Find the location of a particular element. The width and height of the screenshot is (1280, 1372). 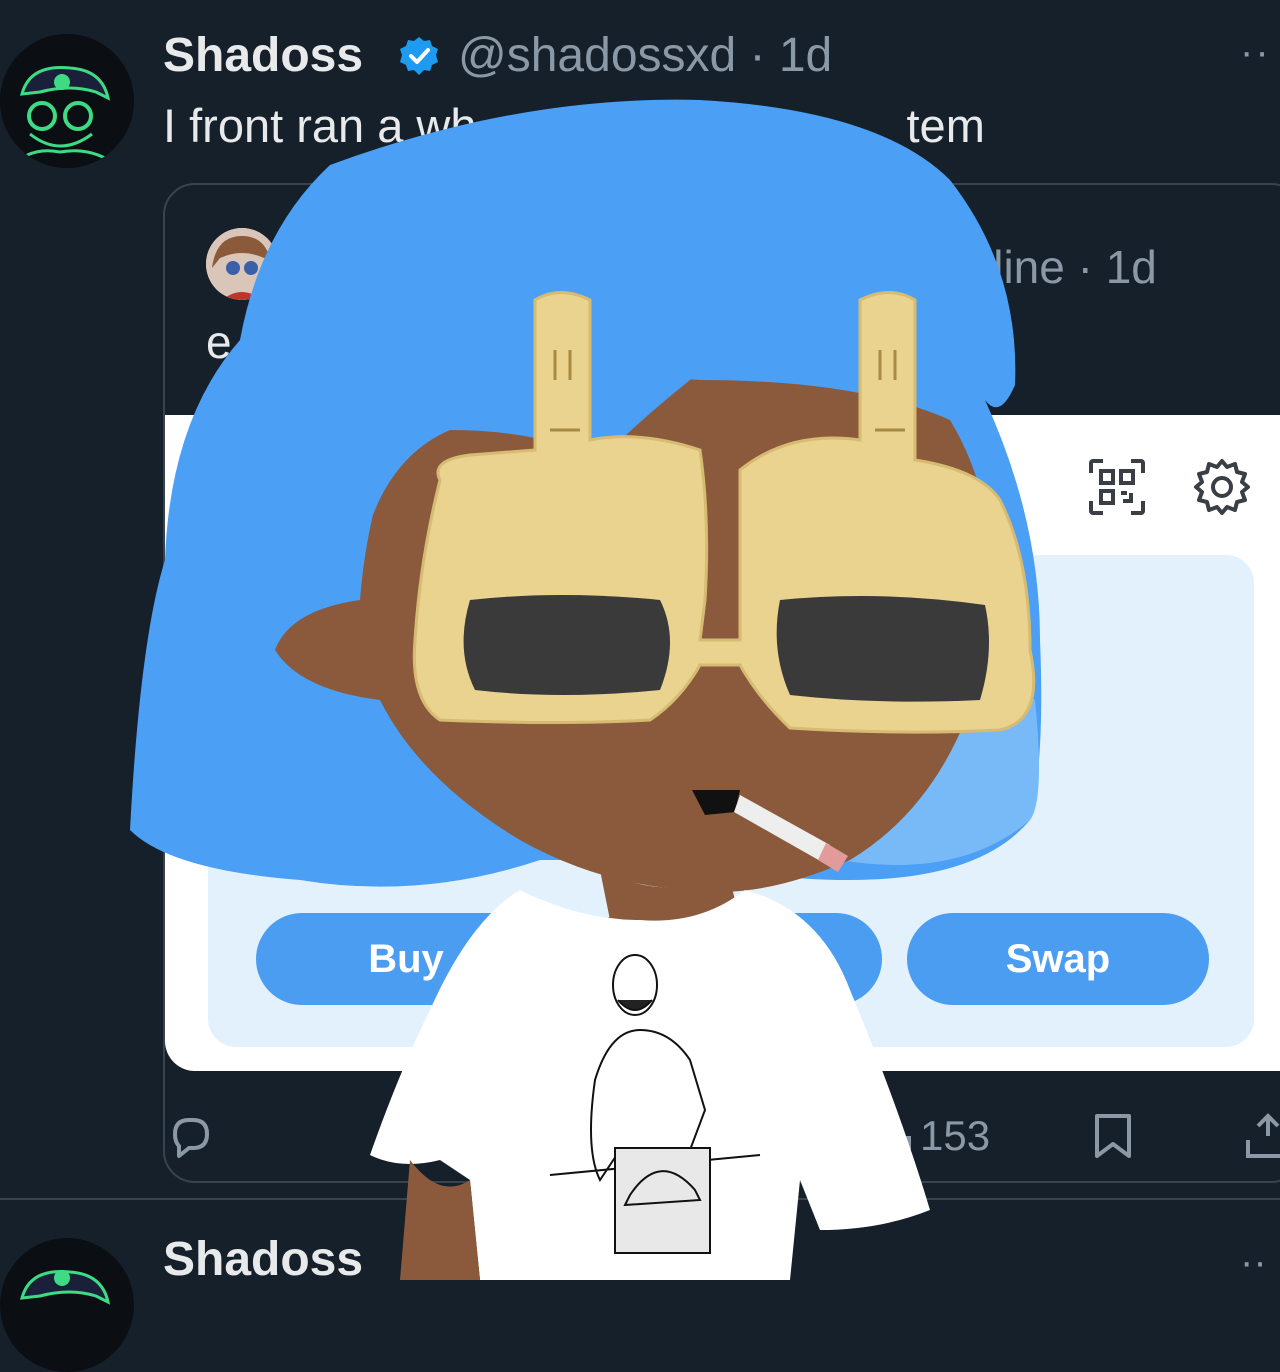

qr-code-icon is located at coordinates (1117, 487).